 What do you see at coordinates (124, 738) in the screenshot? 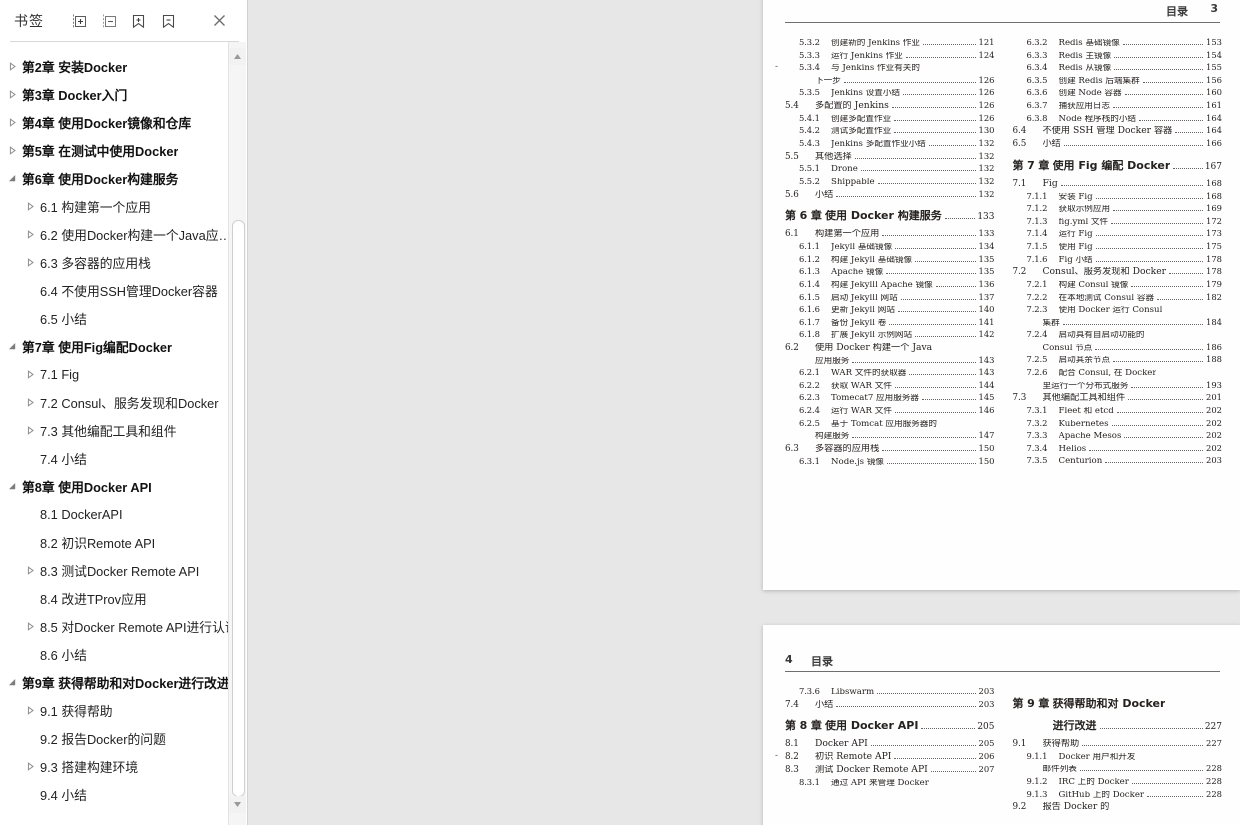
I see `bookmark-item: 9.2 报告Docker的问题` at bounding box center [124, 738].